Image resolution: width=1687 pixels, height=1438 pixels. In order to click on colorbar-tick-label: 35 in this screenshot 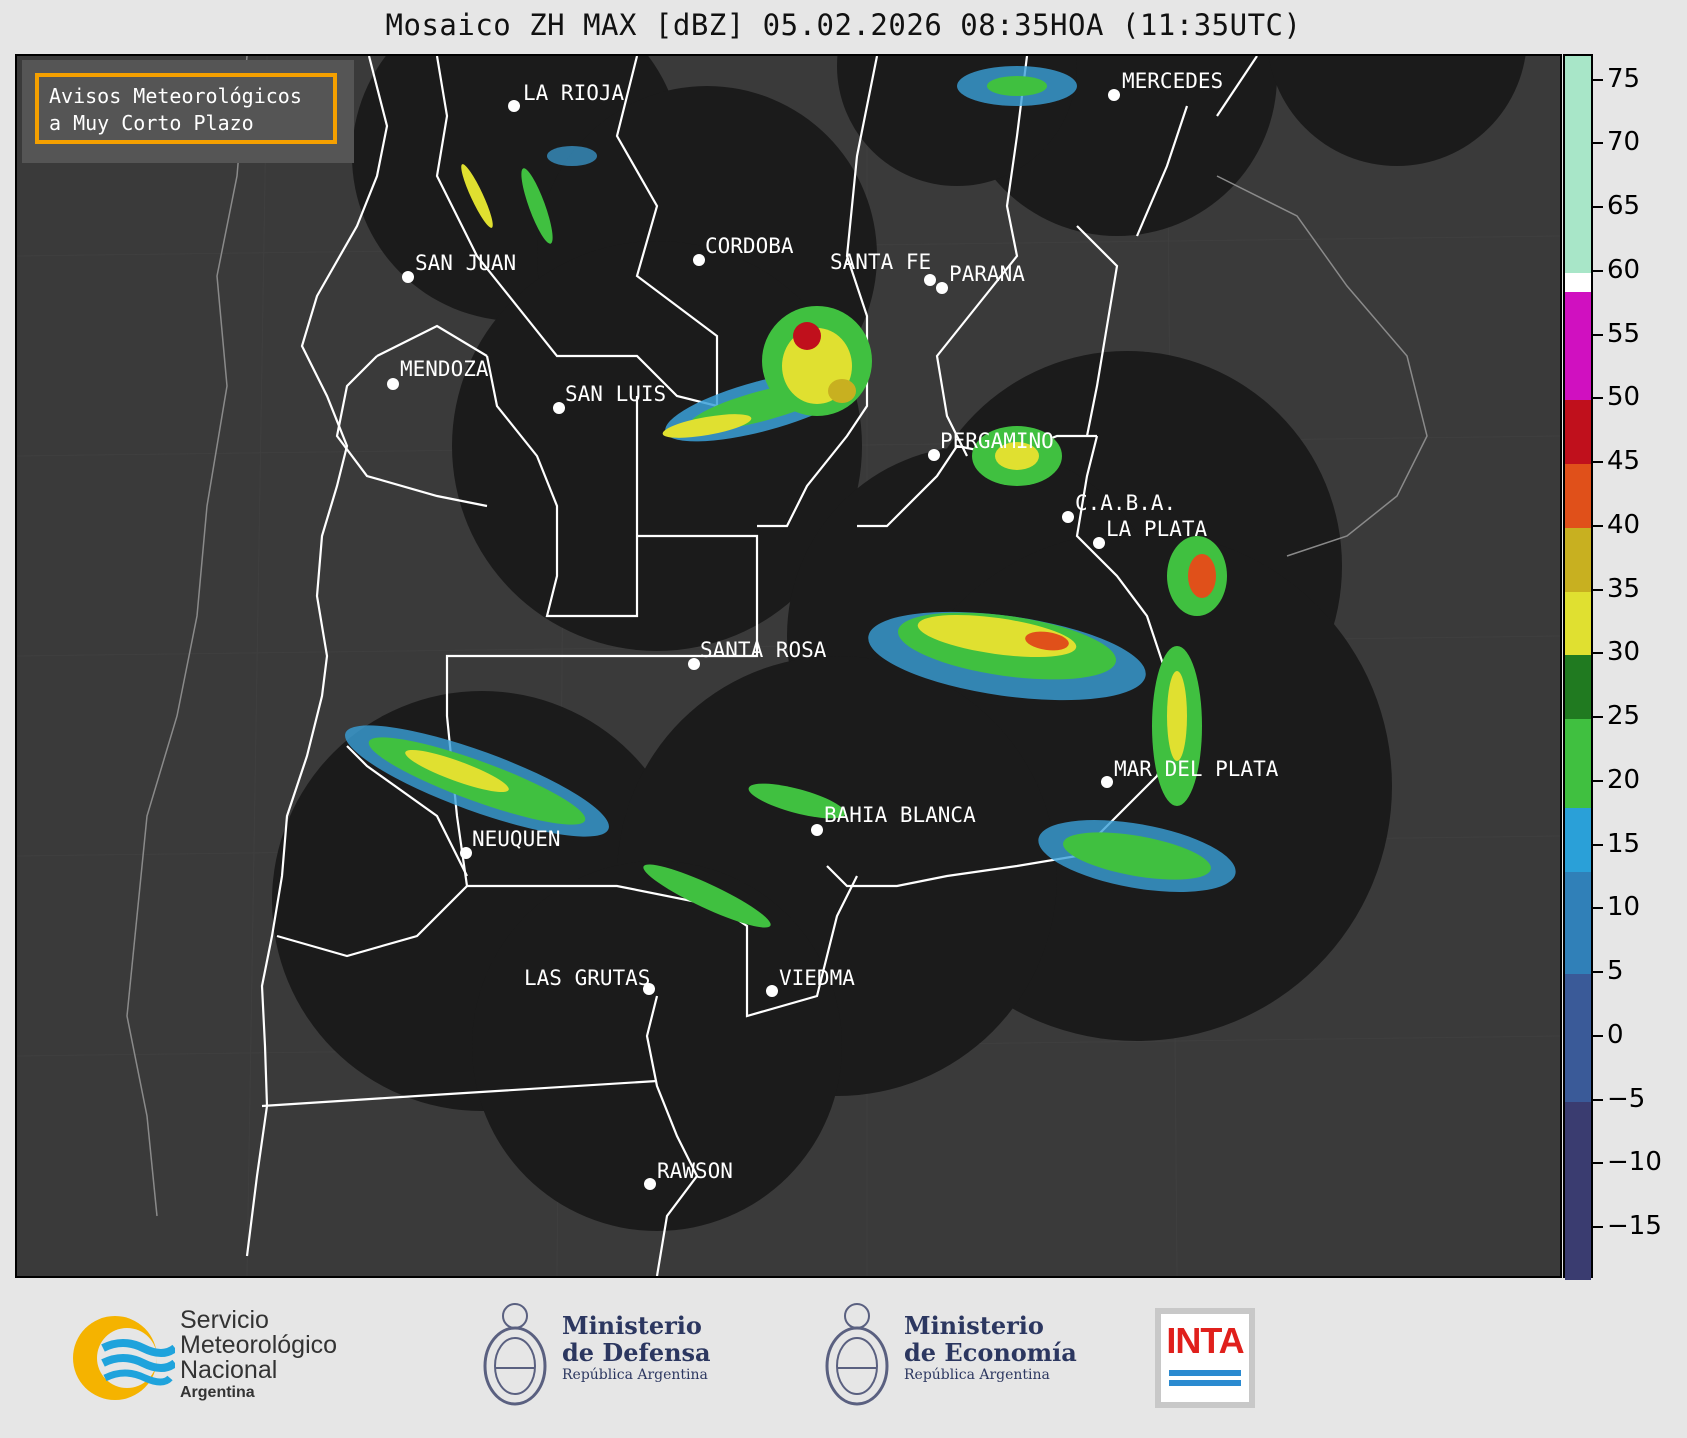, I will do `click(1624, 588)`.